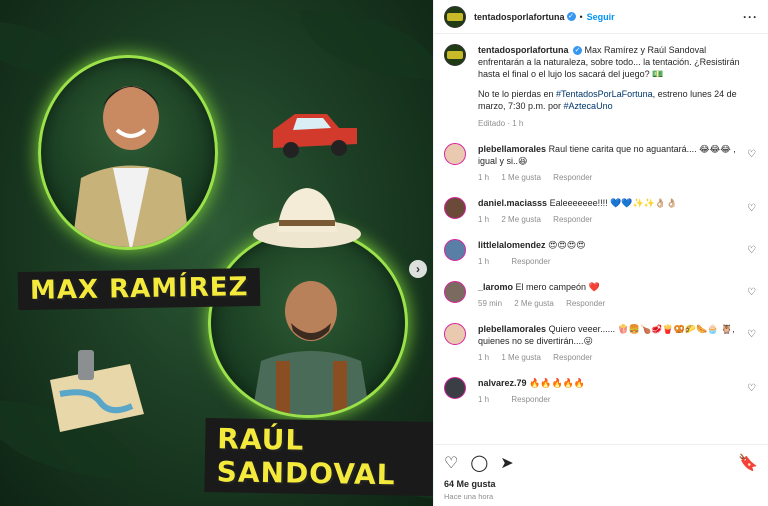 The height and width of the screenshot is (506, 768). Describe the element at coordinates (601, 475) in the screenshot. I see `post-footer: ♡ ◯ ➤ 🔖 64 Me gusta Hace una hora` at that location.